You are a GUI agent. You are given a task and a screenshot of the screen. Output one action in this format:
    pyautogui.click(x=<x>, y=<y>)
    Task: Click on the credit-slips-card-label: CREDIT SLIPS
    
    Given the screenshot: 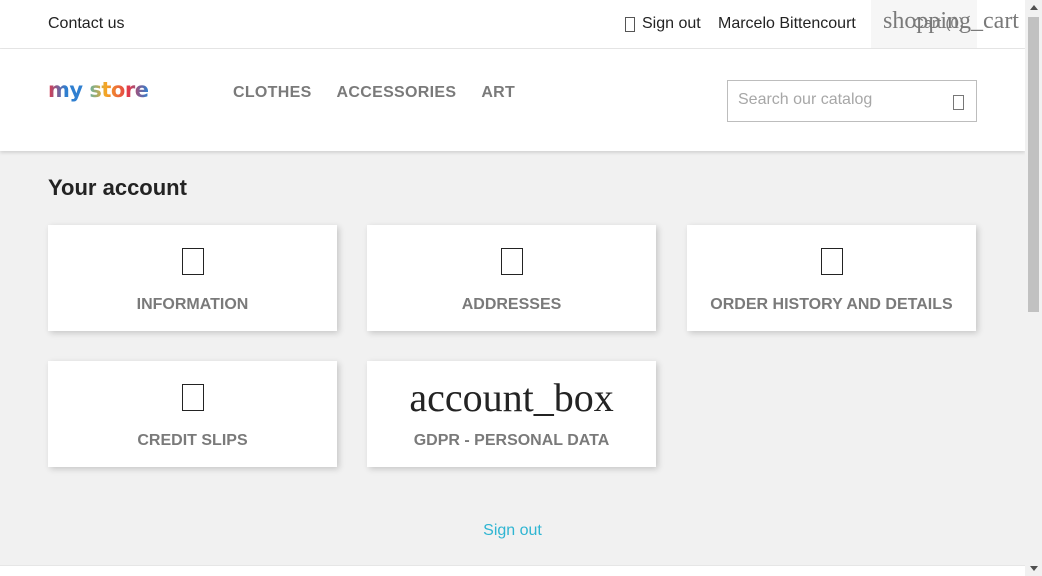 What is the action you would take?
    pyautogui.click(x=192, y=440)
    